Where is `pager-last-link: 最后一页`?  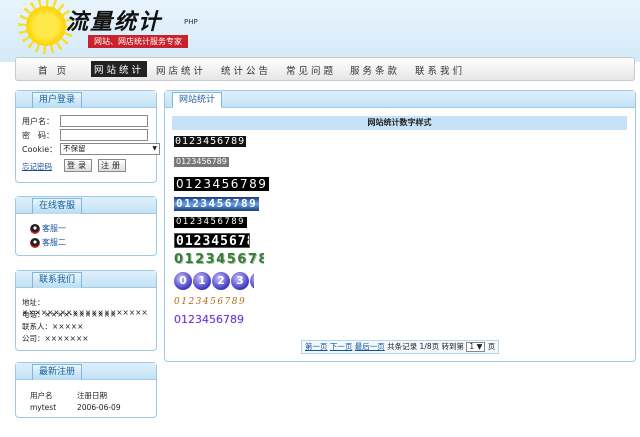 pager-last-link: 最后一页 is located at coordinates (370, 346).